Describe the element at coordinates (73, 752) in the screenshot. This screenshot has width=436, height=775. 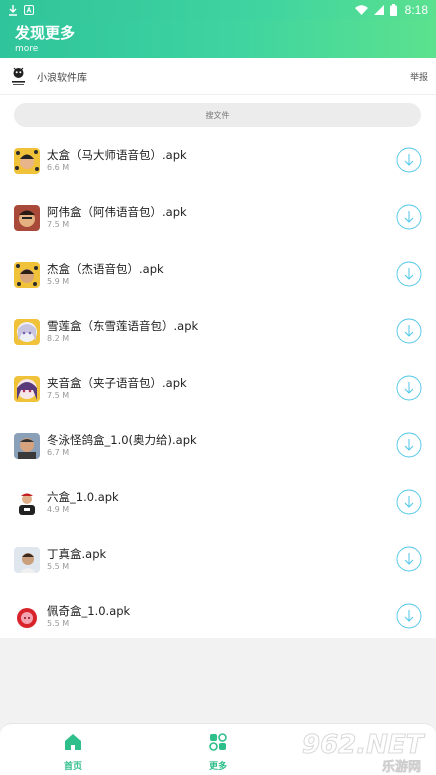
I see `nav-home: 首页` at that location.